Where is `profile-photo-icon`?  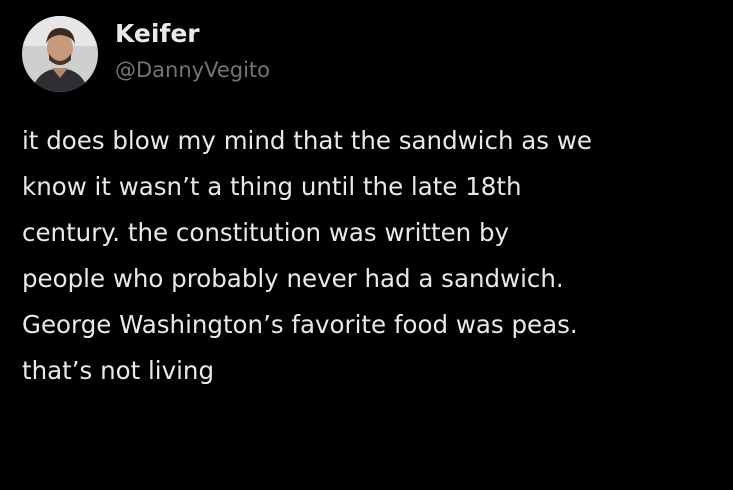 profile-photo-icon is located at coordinates (60, 54).